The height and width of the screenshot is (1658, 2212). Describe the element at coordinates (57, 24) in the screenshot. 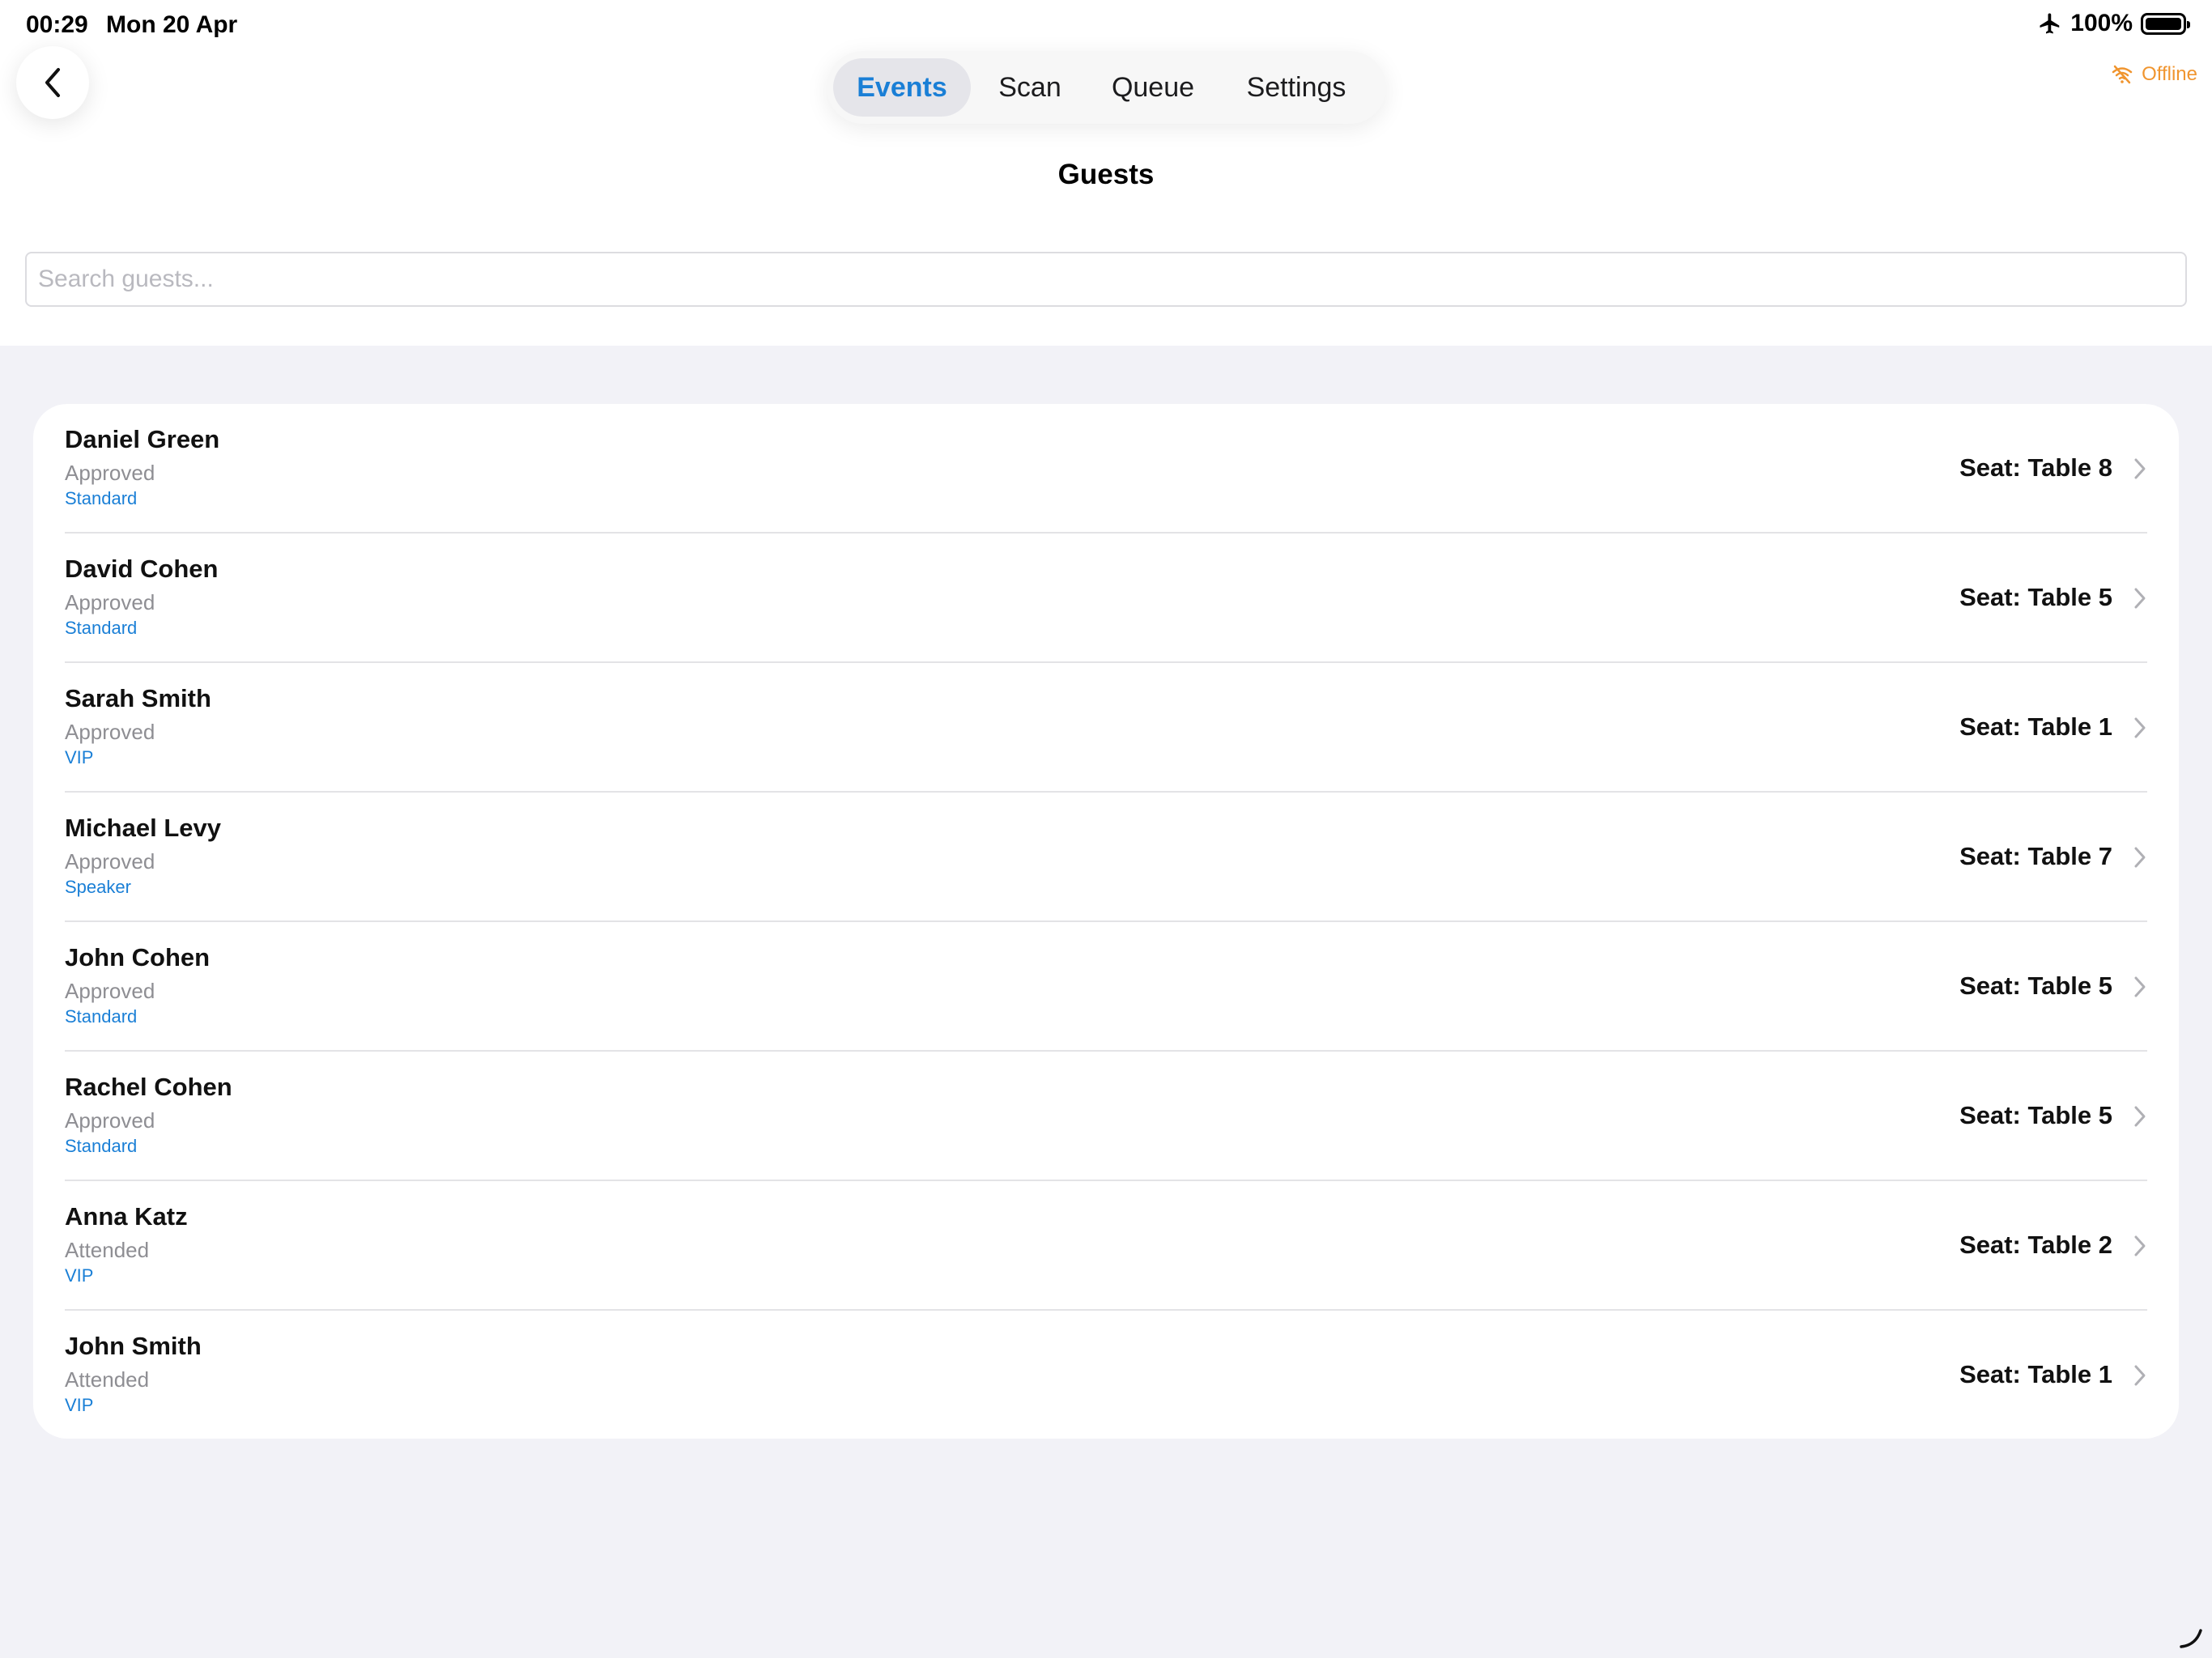

I see `status-time: 00:29` at that location.